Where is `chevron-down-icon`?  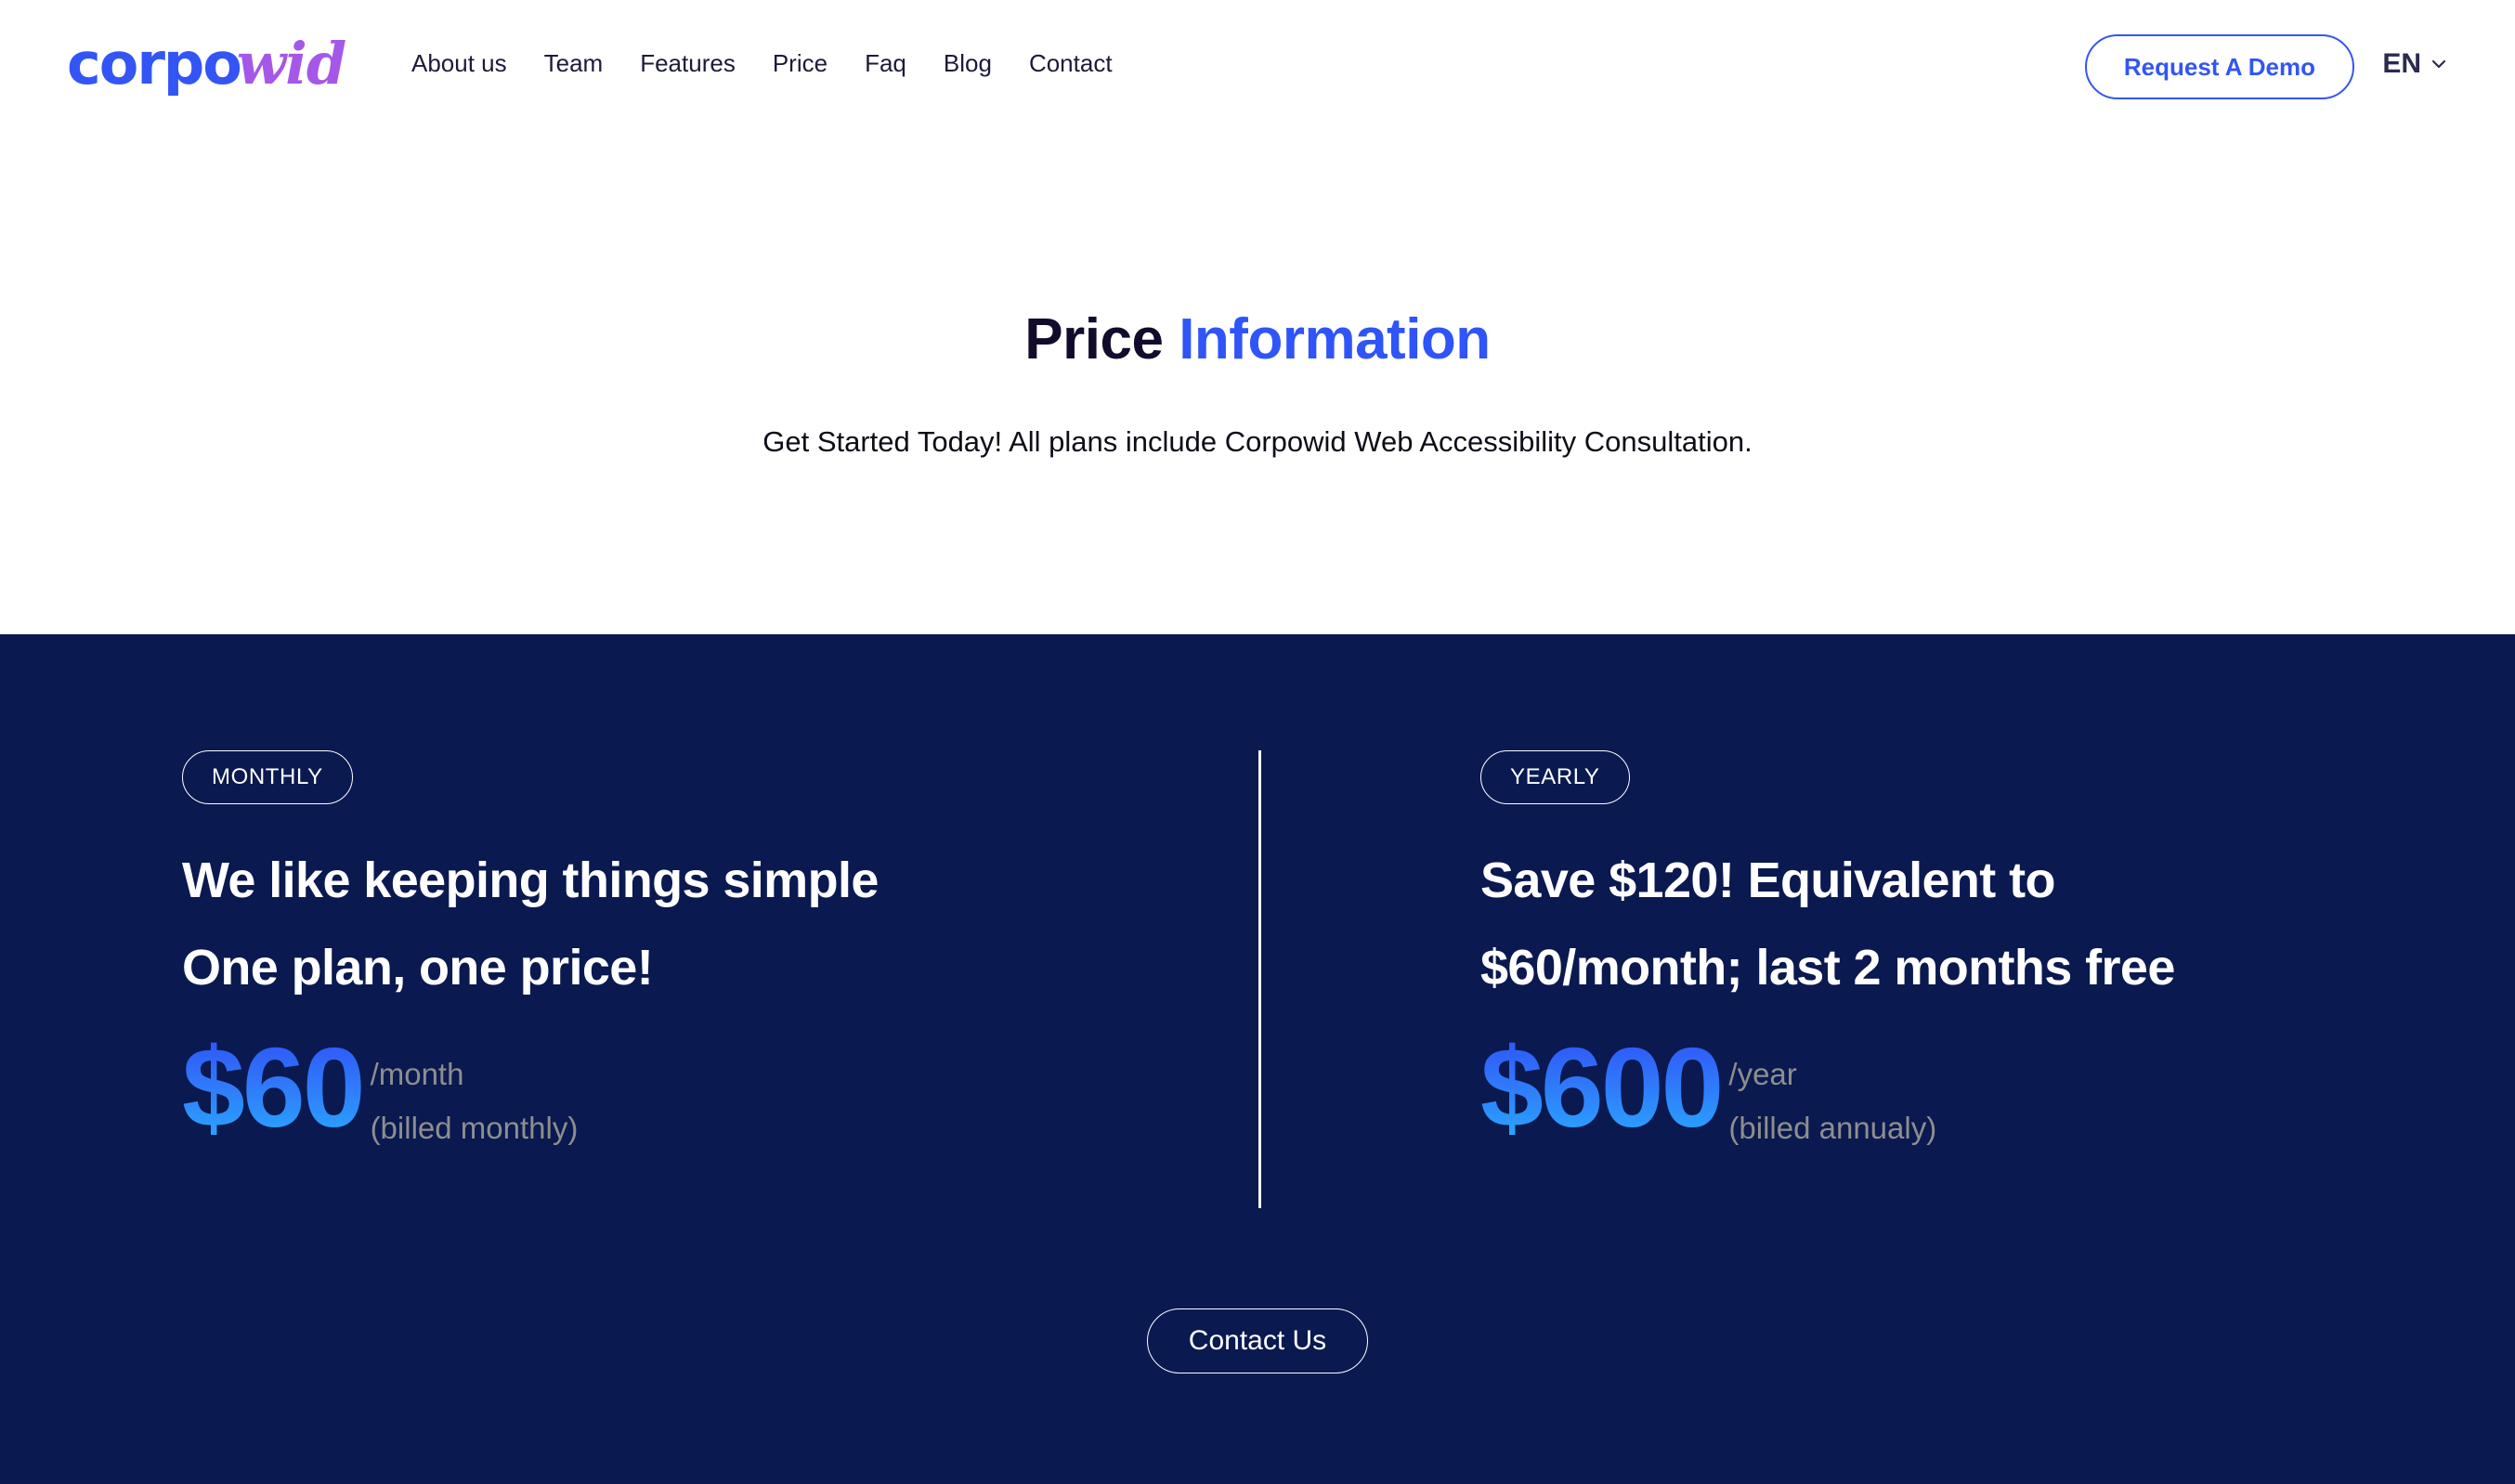
chevron-down-icon is located at coordinates (2439, 64).